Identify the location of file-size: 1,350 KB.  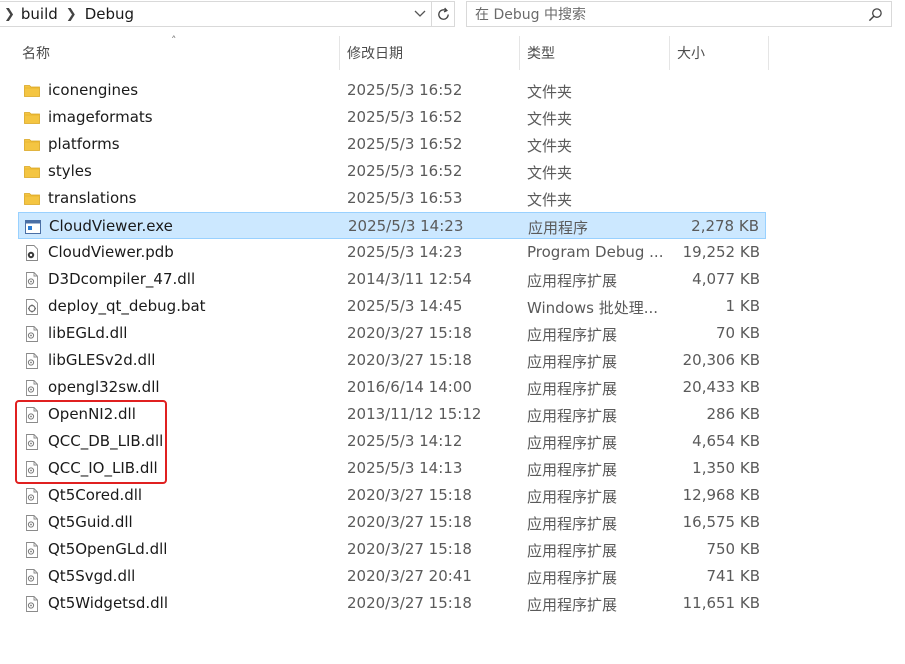
(726, 468).